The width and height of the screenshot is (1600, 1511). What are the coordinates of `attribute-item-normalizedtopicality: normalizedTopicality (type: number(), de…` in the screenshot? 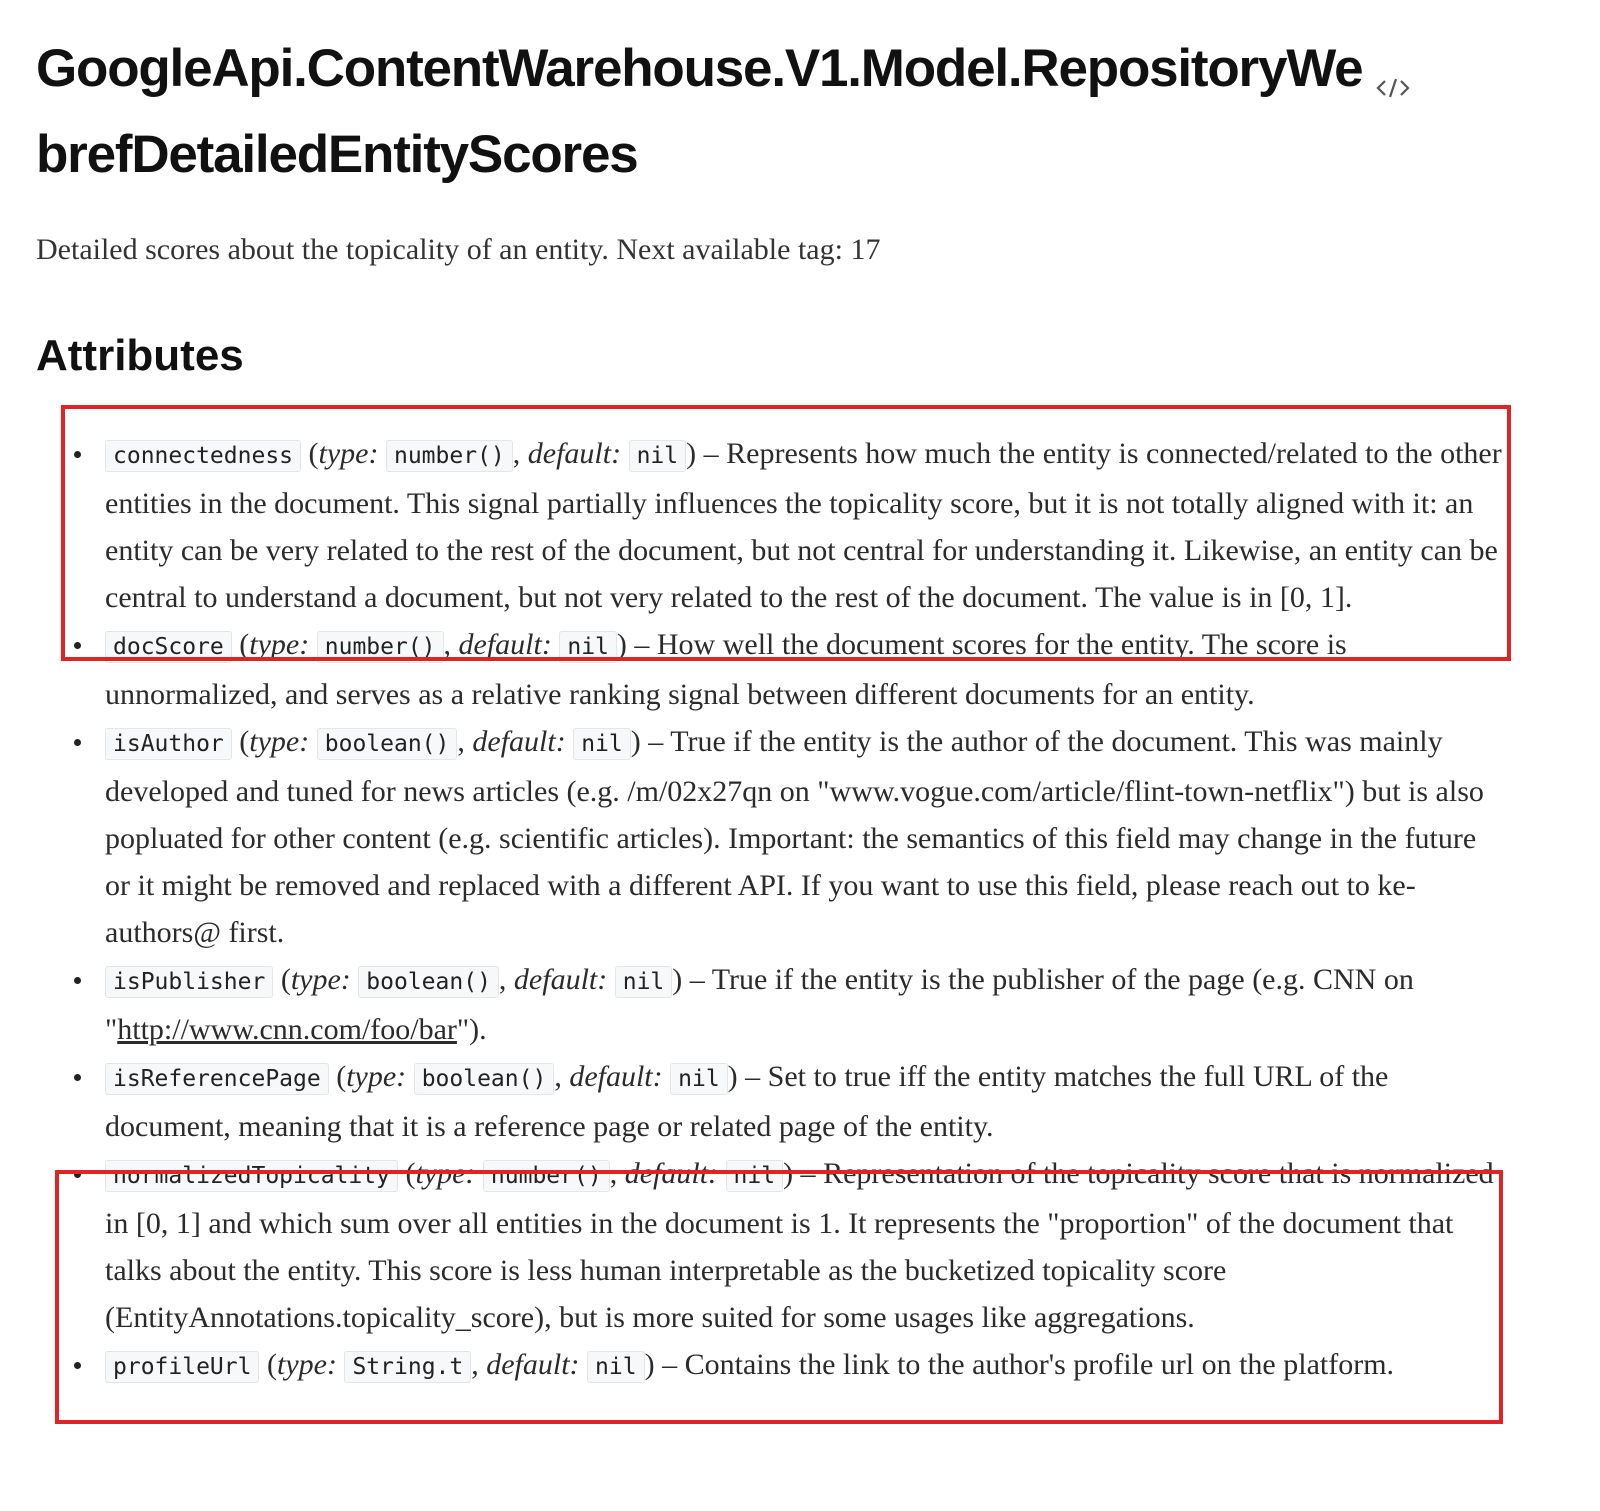 It's located at (770, 1245).